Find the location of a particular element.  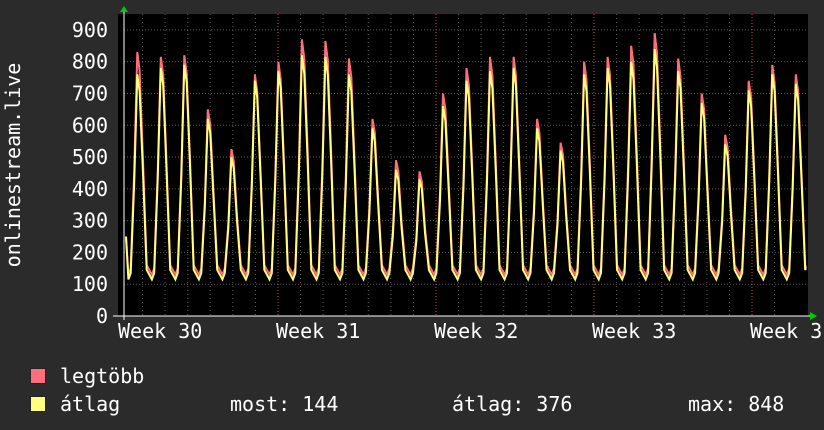

y-tick-label: 0 is located at coordinates (102, 316).